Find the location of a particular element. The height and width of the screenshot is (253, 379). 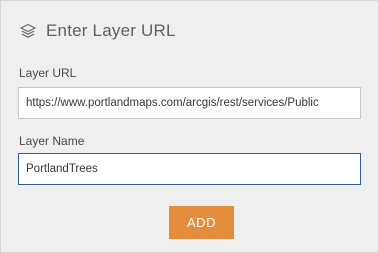

add-button: ADD is located at coordinates (201, 222).